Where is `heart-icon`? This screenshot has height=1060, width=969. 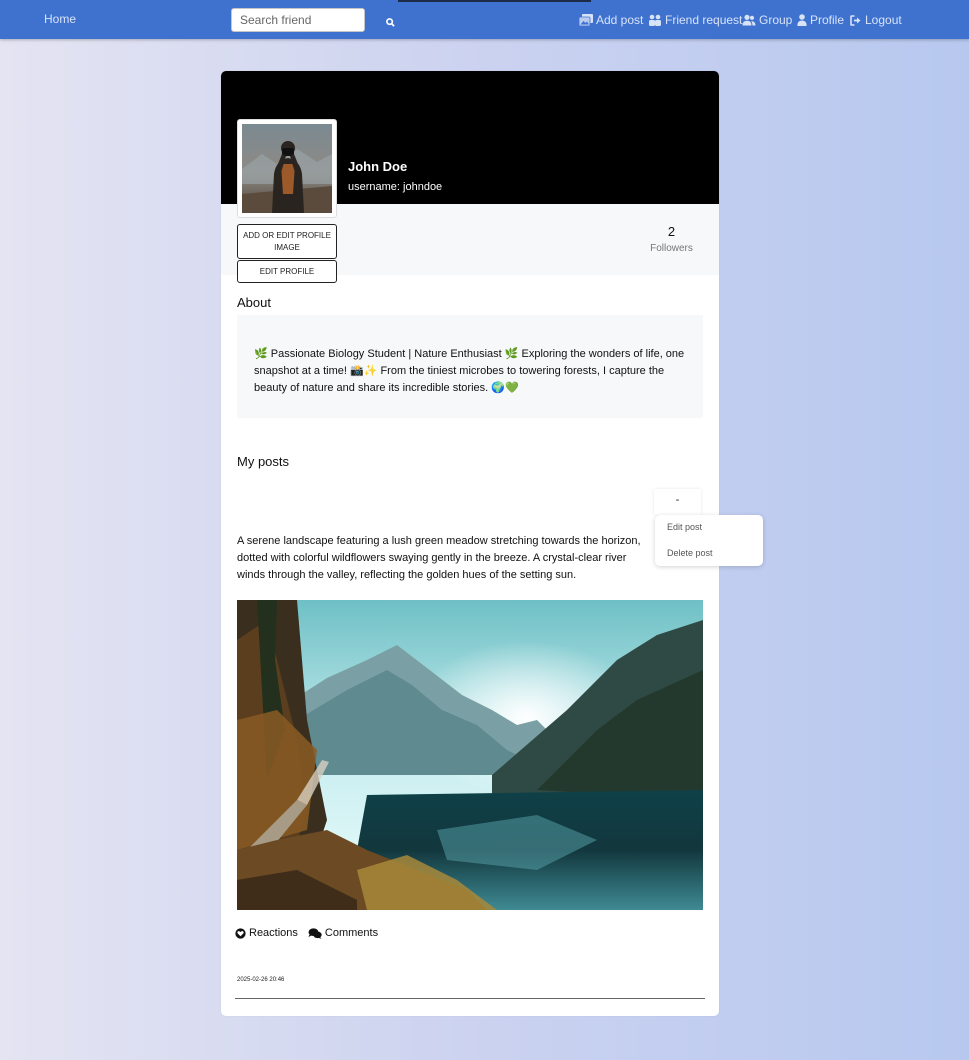
heart-icon is located at coordinates (240, 933).